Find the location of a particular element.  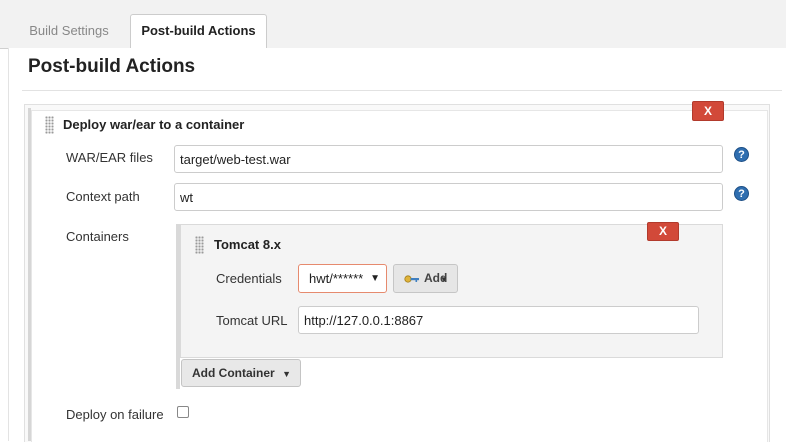

clipped-top-tabs is located at coordinates (393, 2).